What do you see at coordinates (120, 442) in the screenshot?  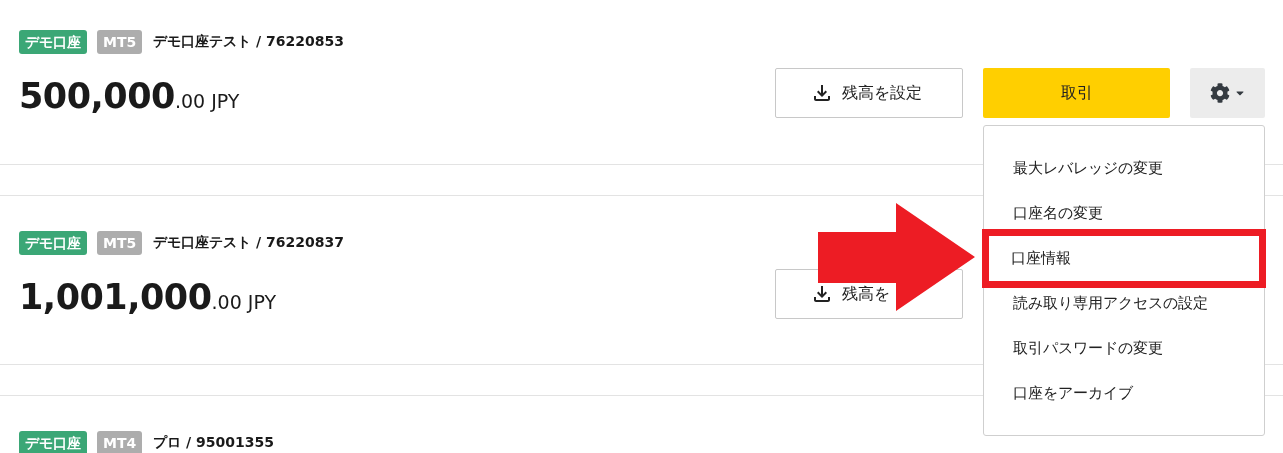 I see `platform-badge: MT4` at bounding box center [120, 442].